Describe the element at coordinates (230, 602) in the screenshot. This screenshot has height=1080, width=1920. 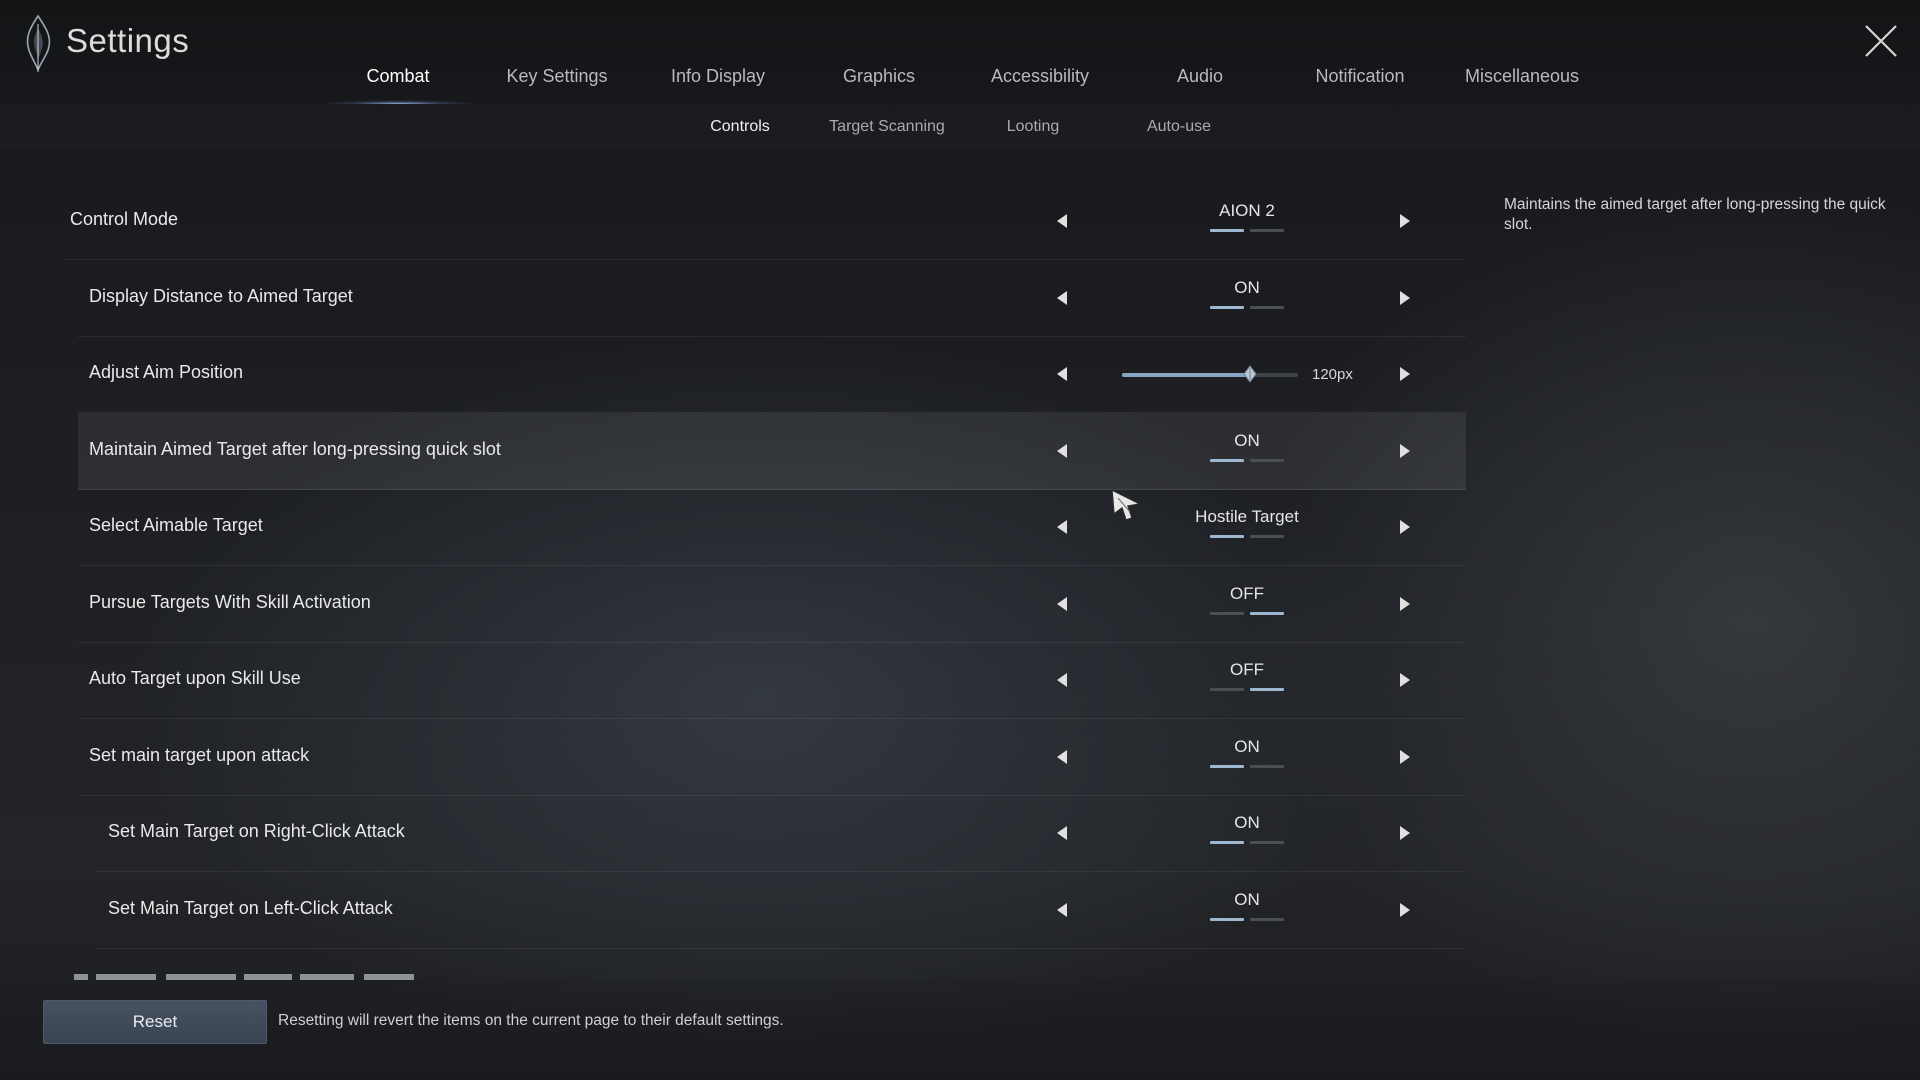
I see `setting-label: Pursue Targets With Skill Activation` at that location.